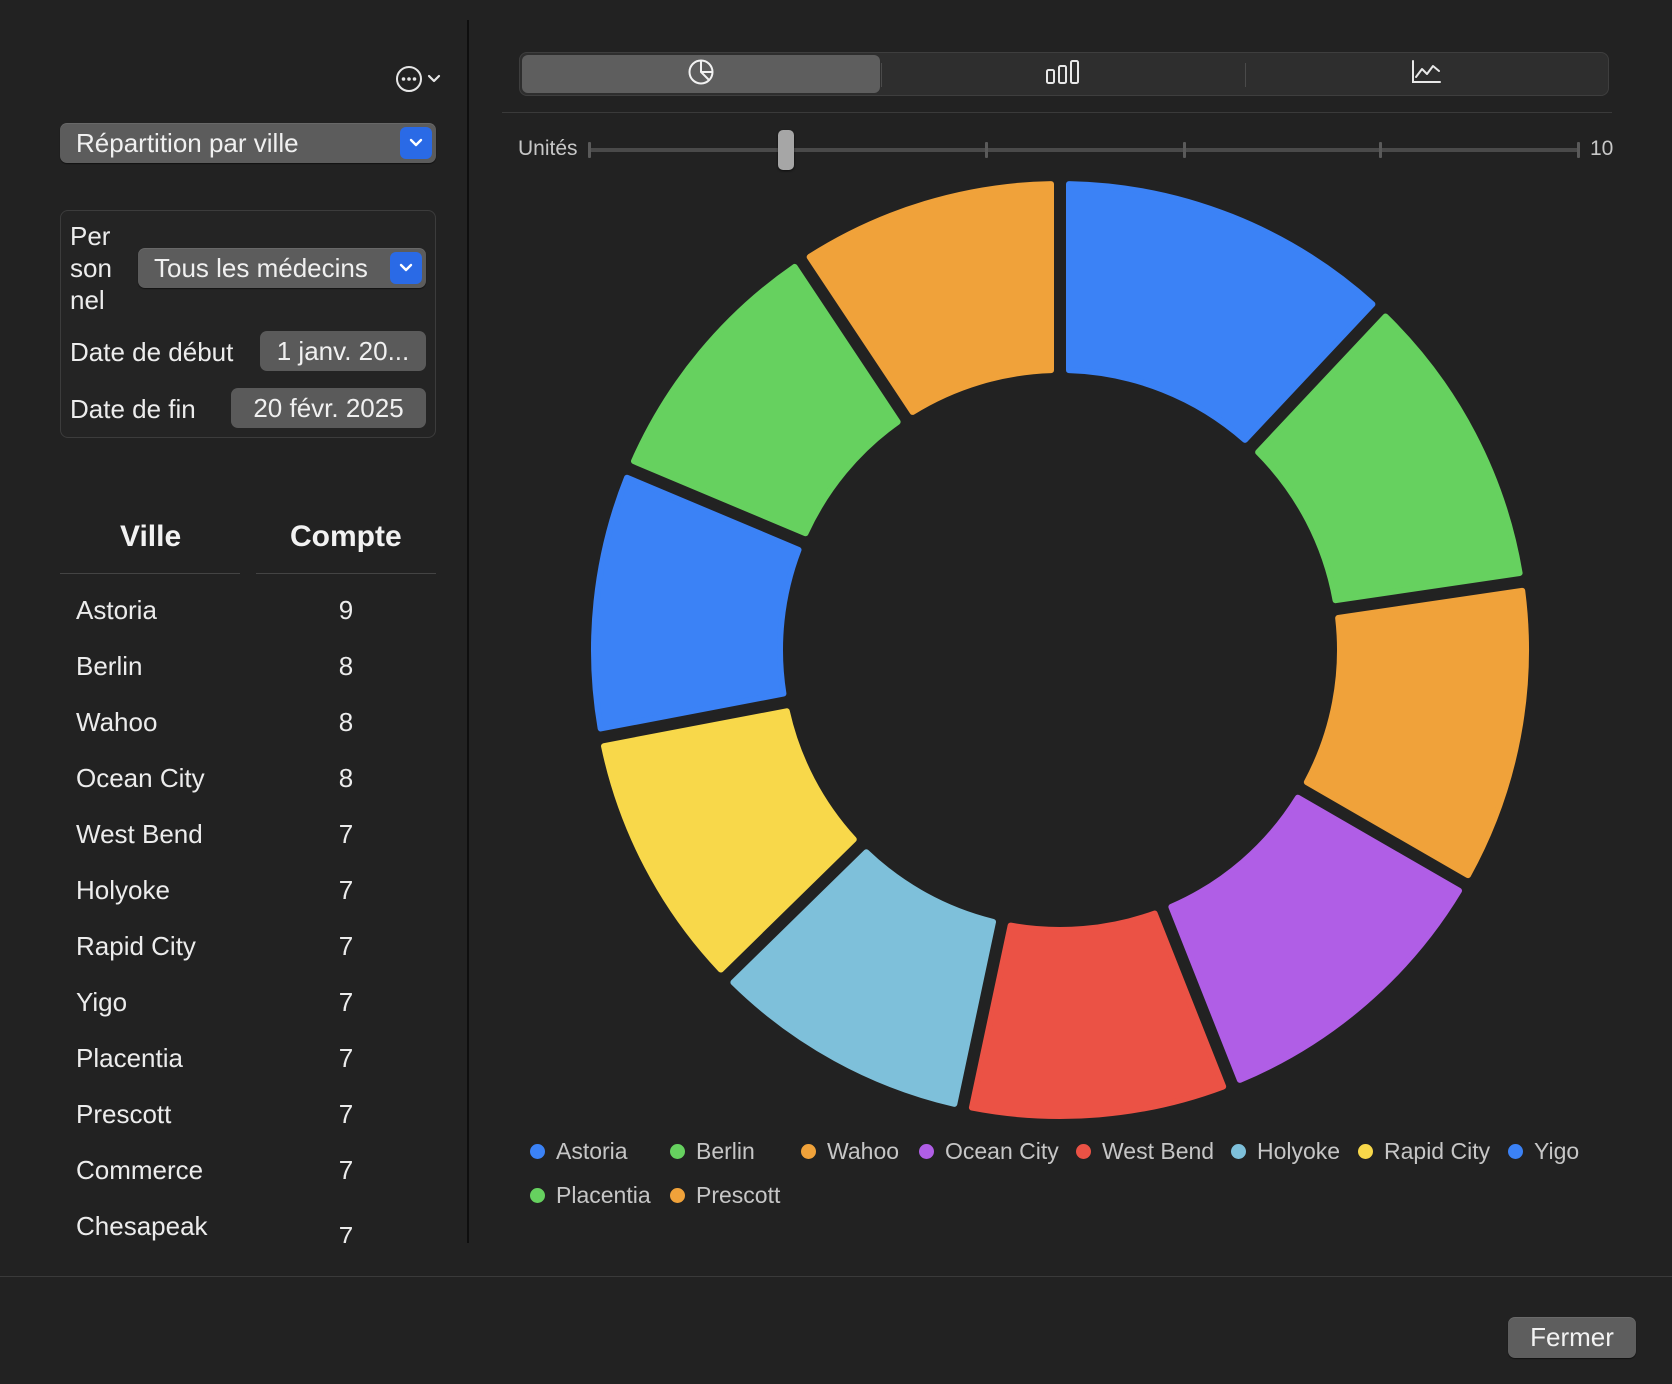 This screenshot has width=1672, height=1384. I want to click on legend-label: Berlin, so click(725, 1151).